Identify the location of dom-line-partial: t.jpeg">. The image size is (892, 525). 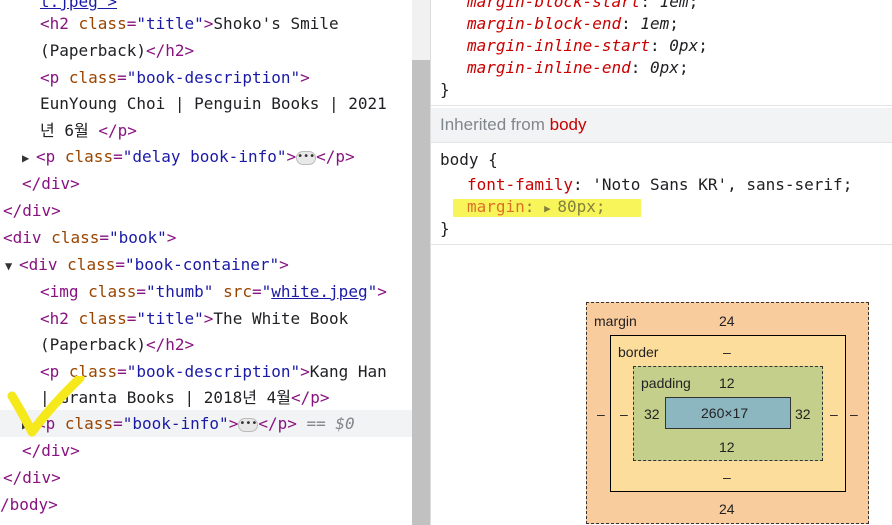
(78, 6).